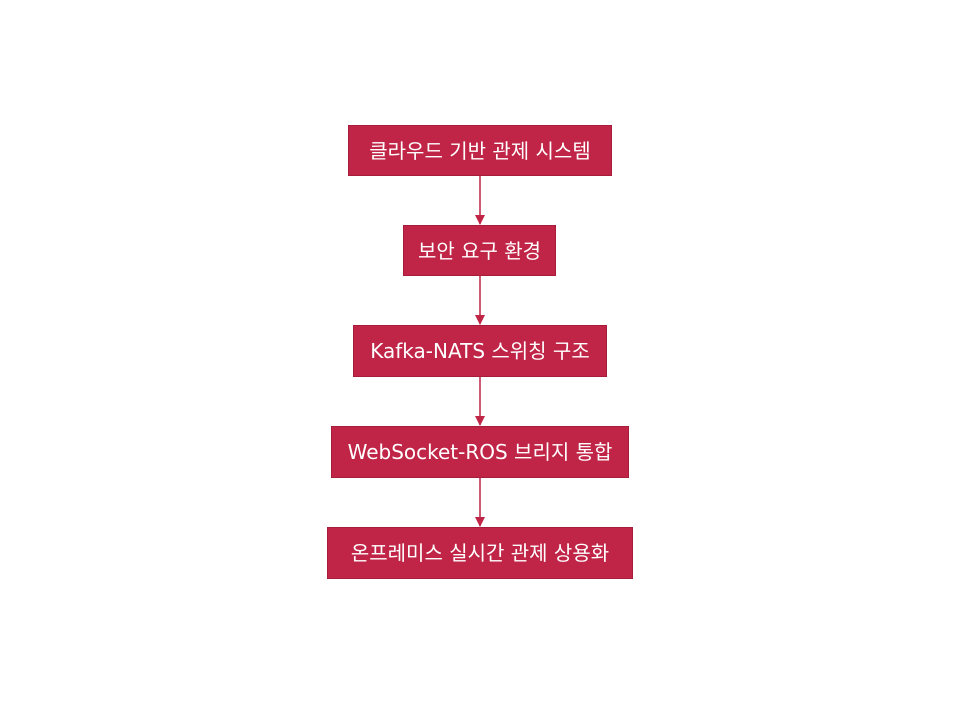 The width and height of the screenshot is (960, 720). I want to click on node-label: 보안 요구 환경, so click(479, 250).